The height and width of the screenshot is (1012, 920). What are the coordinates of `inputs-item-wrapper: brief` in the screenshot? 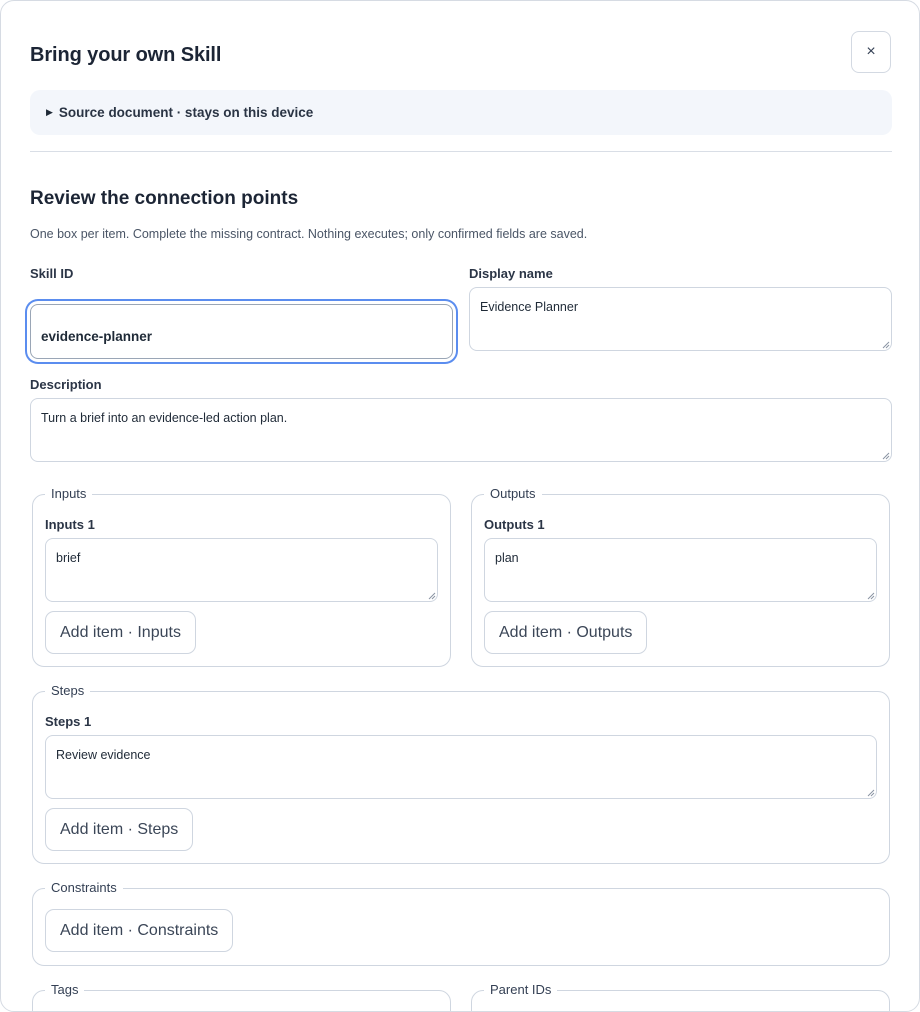 It's located at (241, 570).